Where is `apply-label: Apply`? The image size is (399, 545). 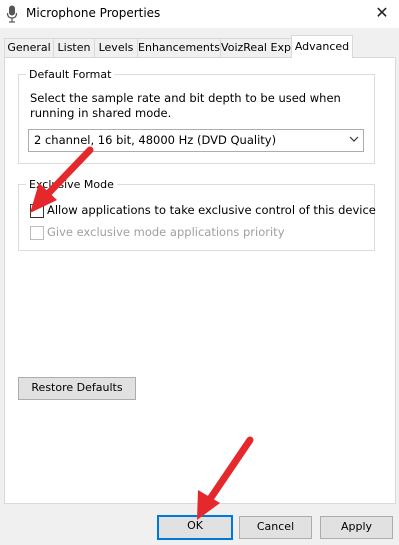
apply-label: Apply is located at coordinates (356, 526).